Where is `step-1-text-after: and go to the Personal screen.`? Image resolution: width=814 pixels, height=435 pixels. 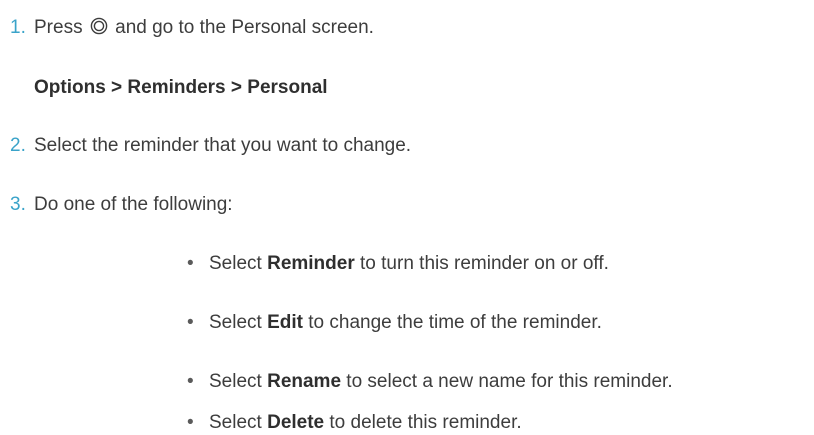 step-1-text-after: and go to the Personal screen. is located at coordinates (244, 27).